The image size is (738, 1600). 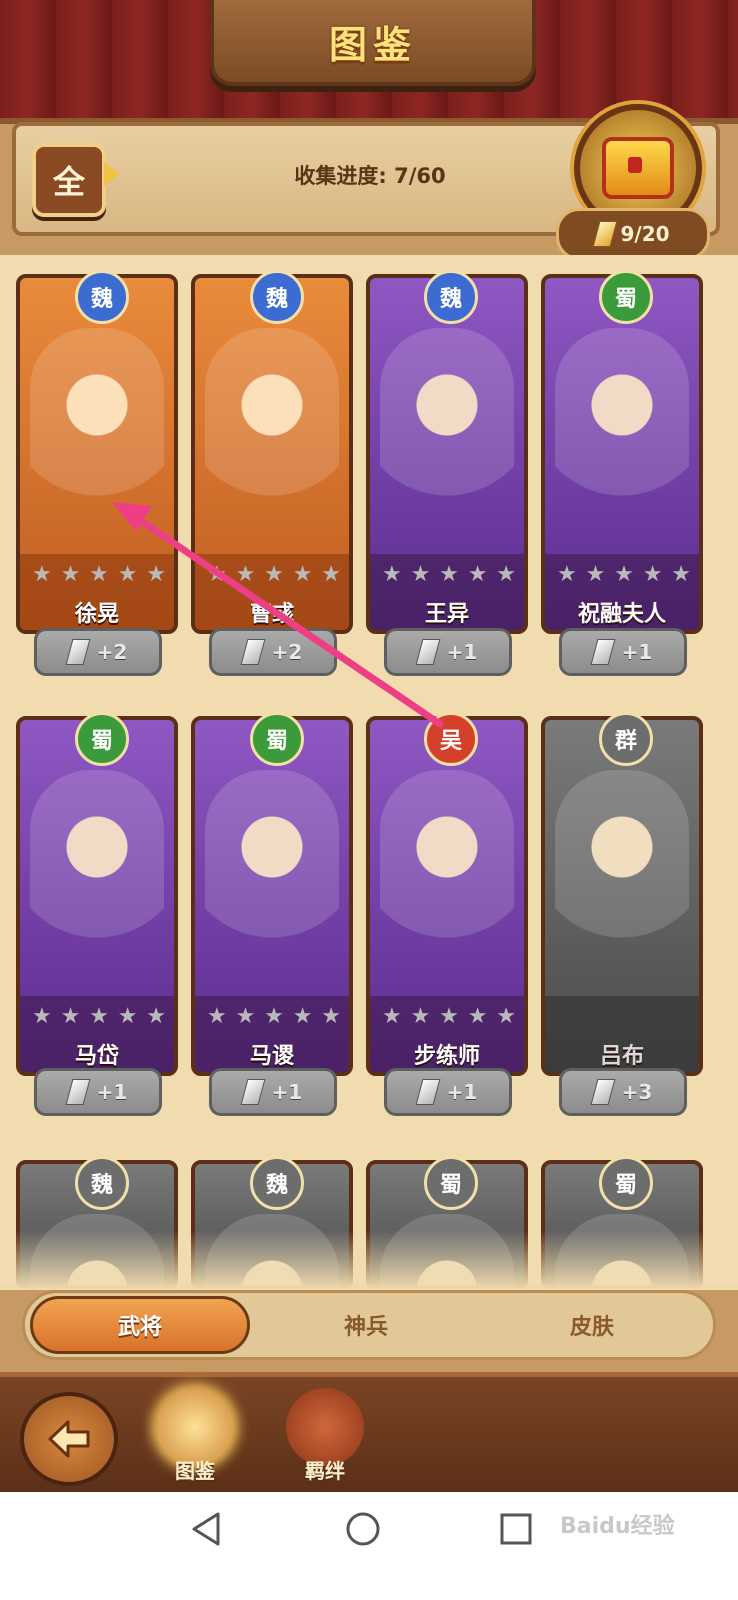 What do you see at coordinates (195, 1435) in the screenshot?
I see `nav-atlas: 图鉴` at bounding box center [195, 1435].